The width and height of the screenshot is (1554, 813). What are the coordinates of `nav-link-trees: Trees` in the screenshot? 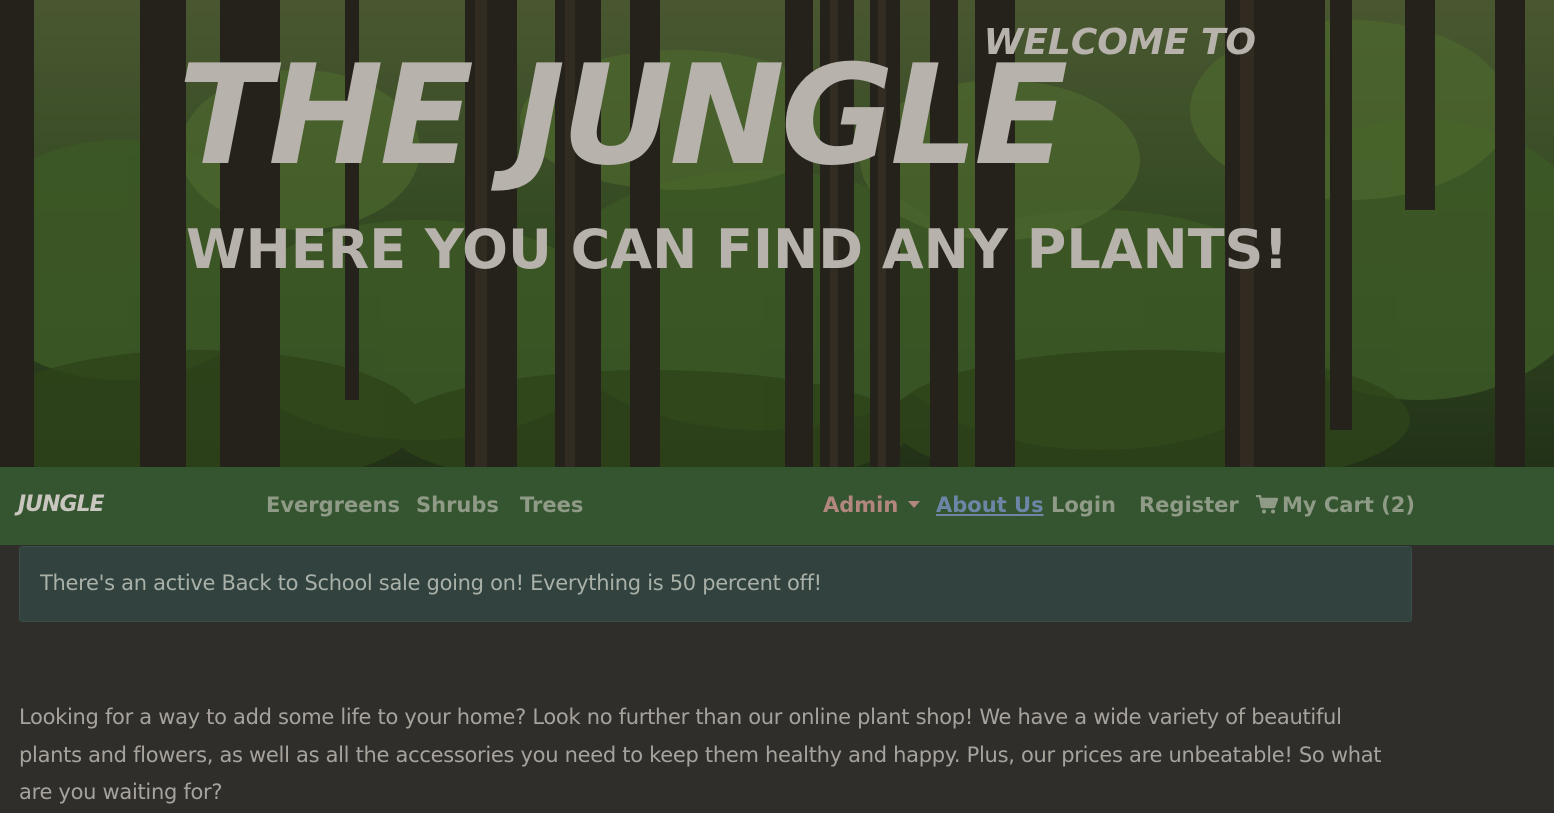 It's located at (551, 505).